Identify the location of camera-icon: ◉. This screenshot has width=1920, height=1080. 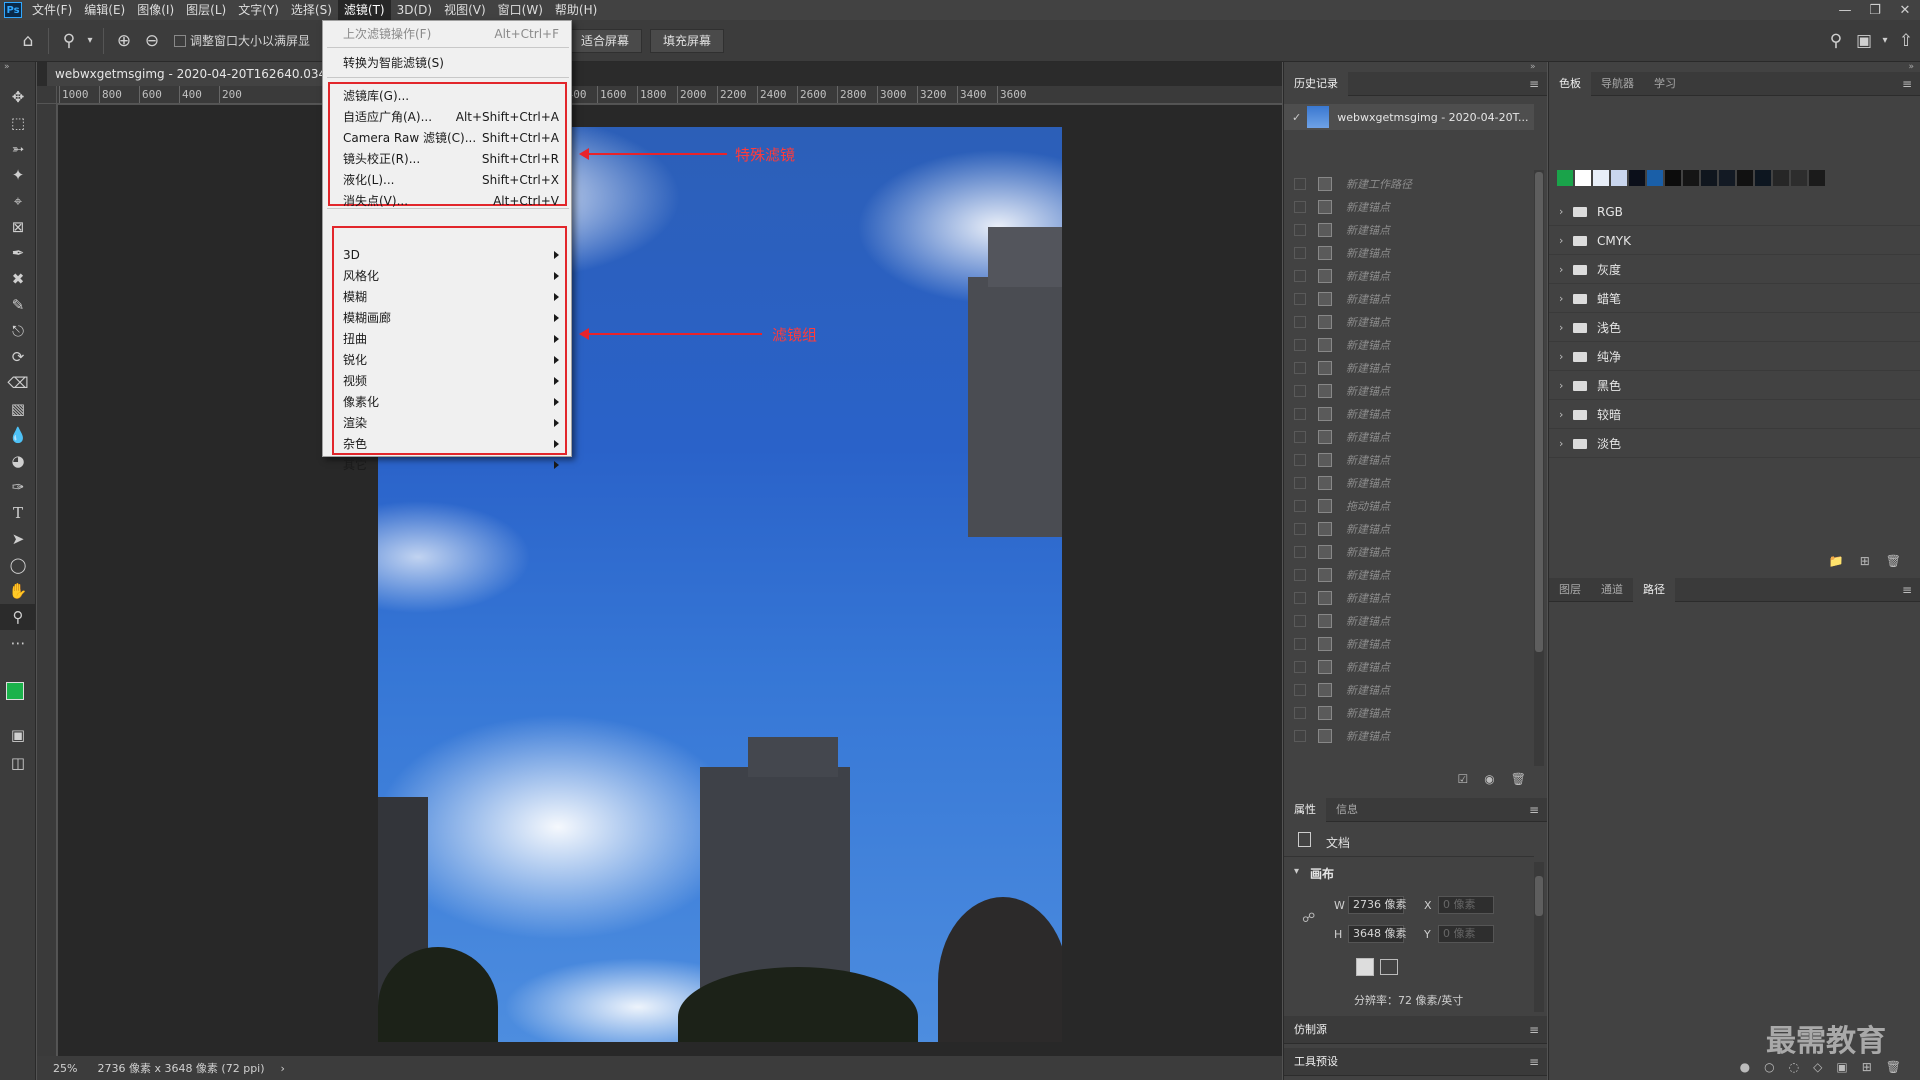
(1489, 779).